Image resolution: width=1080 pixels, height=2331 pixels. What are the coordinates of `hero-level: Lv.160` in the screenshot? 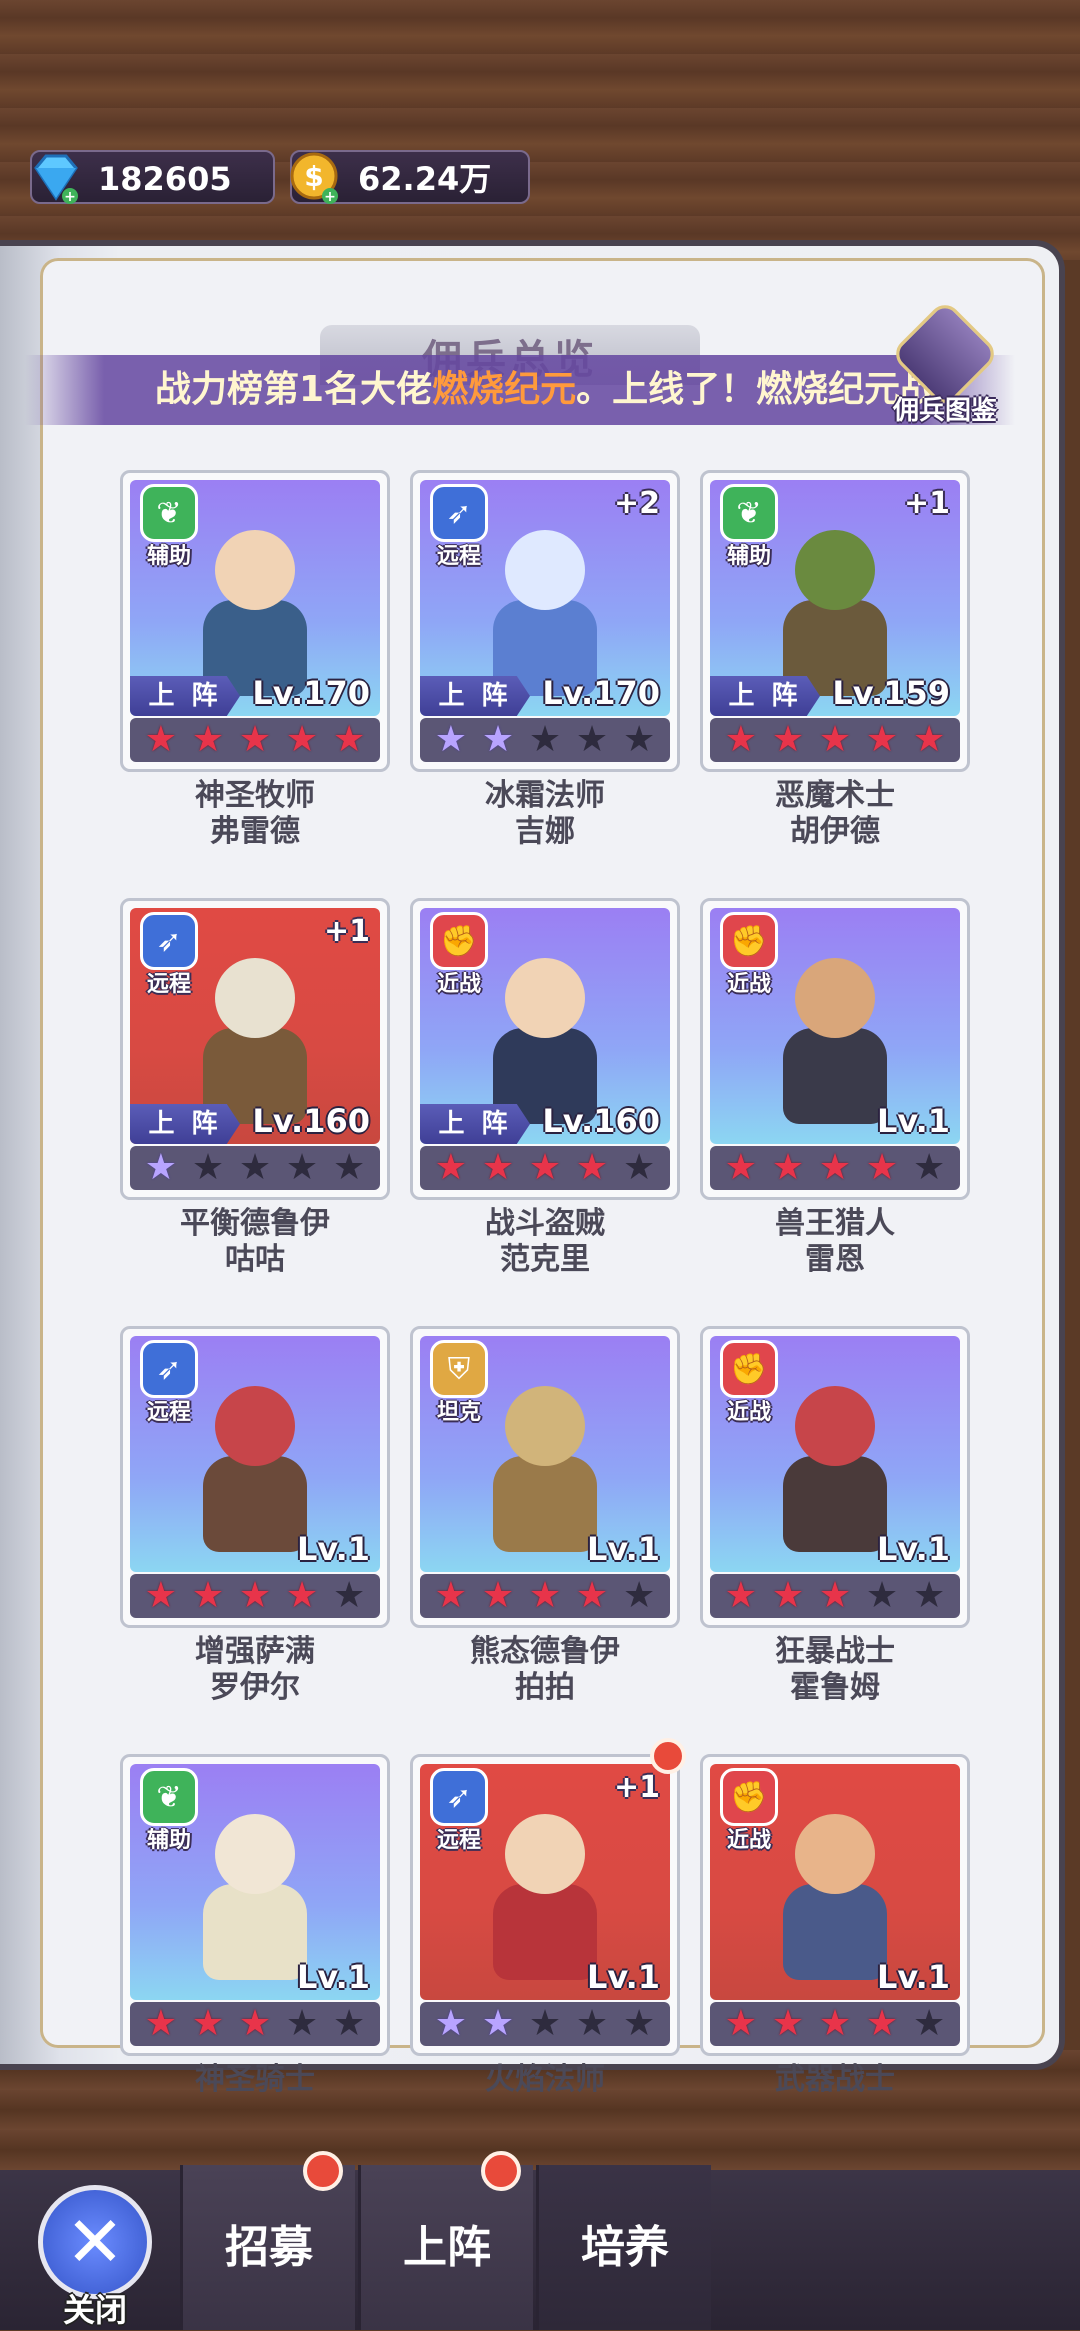 It's located at (311, 1121).